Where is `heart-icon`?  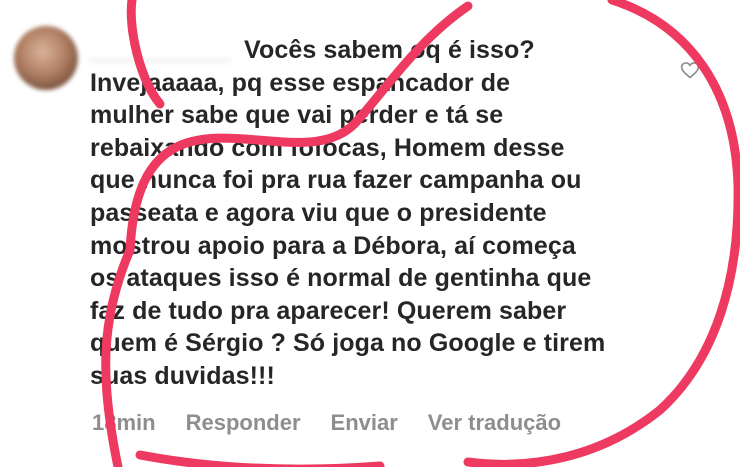 heart-icon is located at coordinates (690, 70).